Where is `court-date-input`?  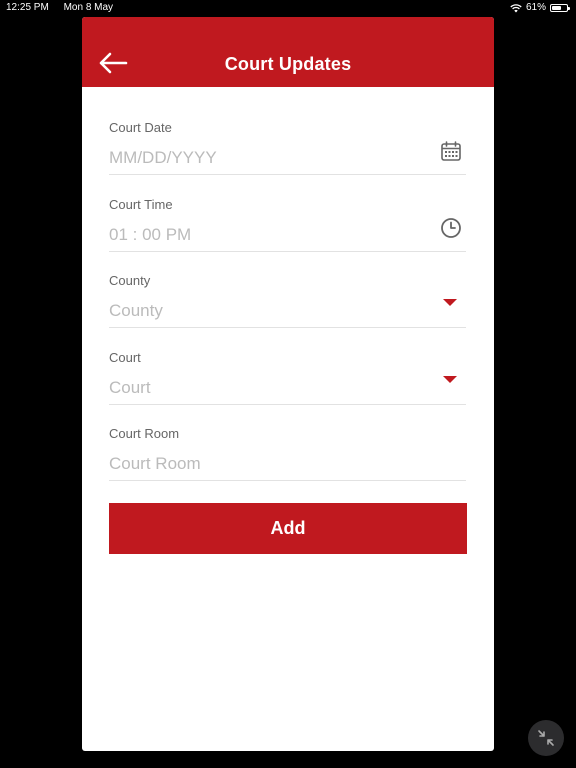
court-date-input is located at coordinates (269, 158).